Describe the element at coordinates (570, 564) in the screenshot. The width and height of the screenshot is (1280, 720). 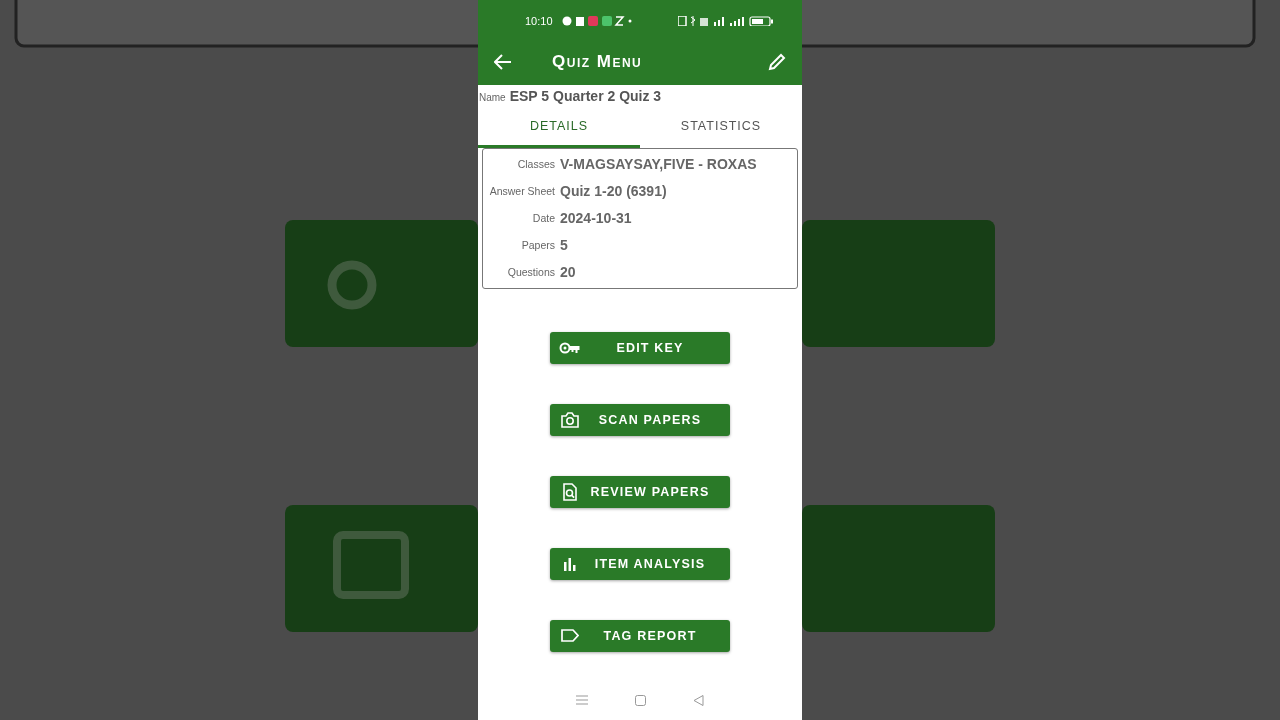
I see `bar-chart-icon` at that location.